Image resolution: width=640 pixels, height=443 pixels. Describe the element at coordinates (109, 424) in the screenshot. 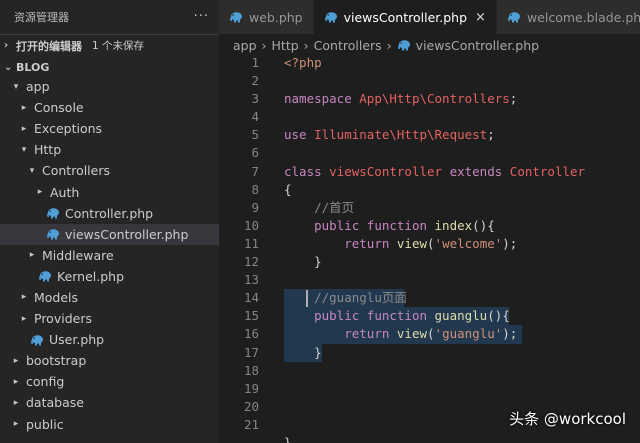

I see `tree-folder-item: ▸ public` at that location.